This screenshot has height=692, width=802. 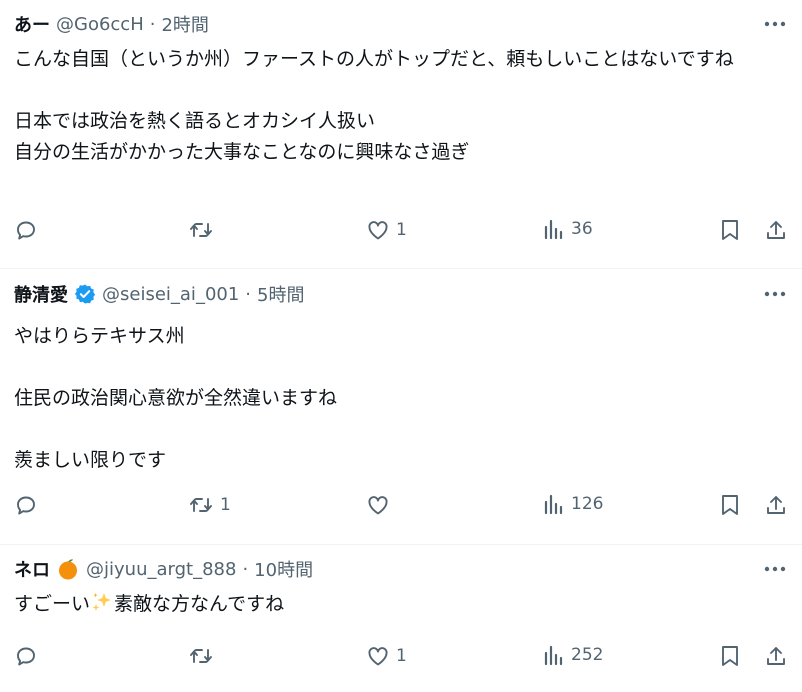 I want to click on author-handle: @Go6ccH, so click(x=100, y=24).